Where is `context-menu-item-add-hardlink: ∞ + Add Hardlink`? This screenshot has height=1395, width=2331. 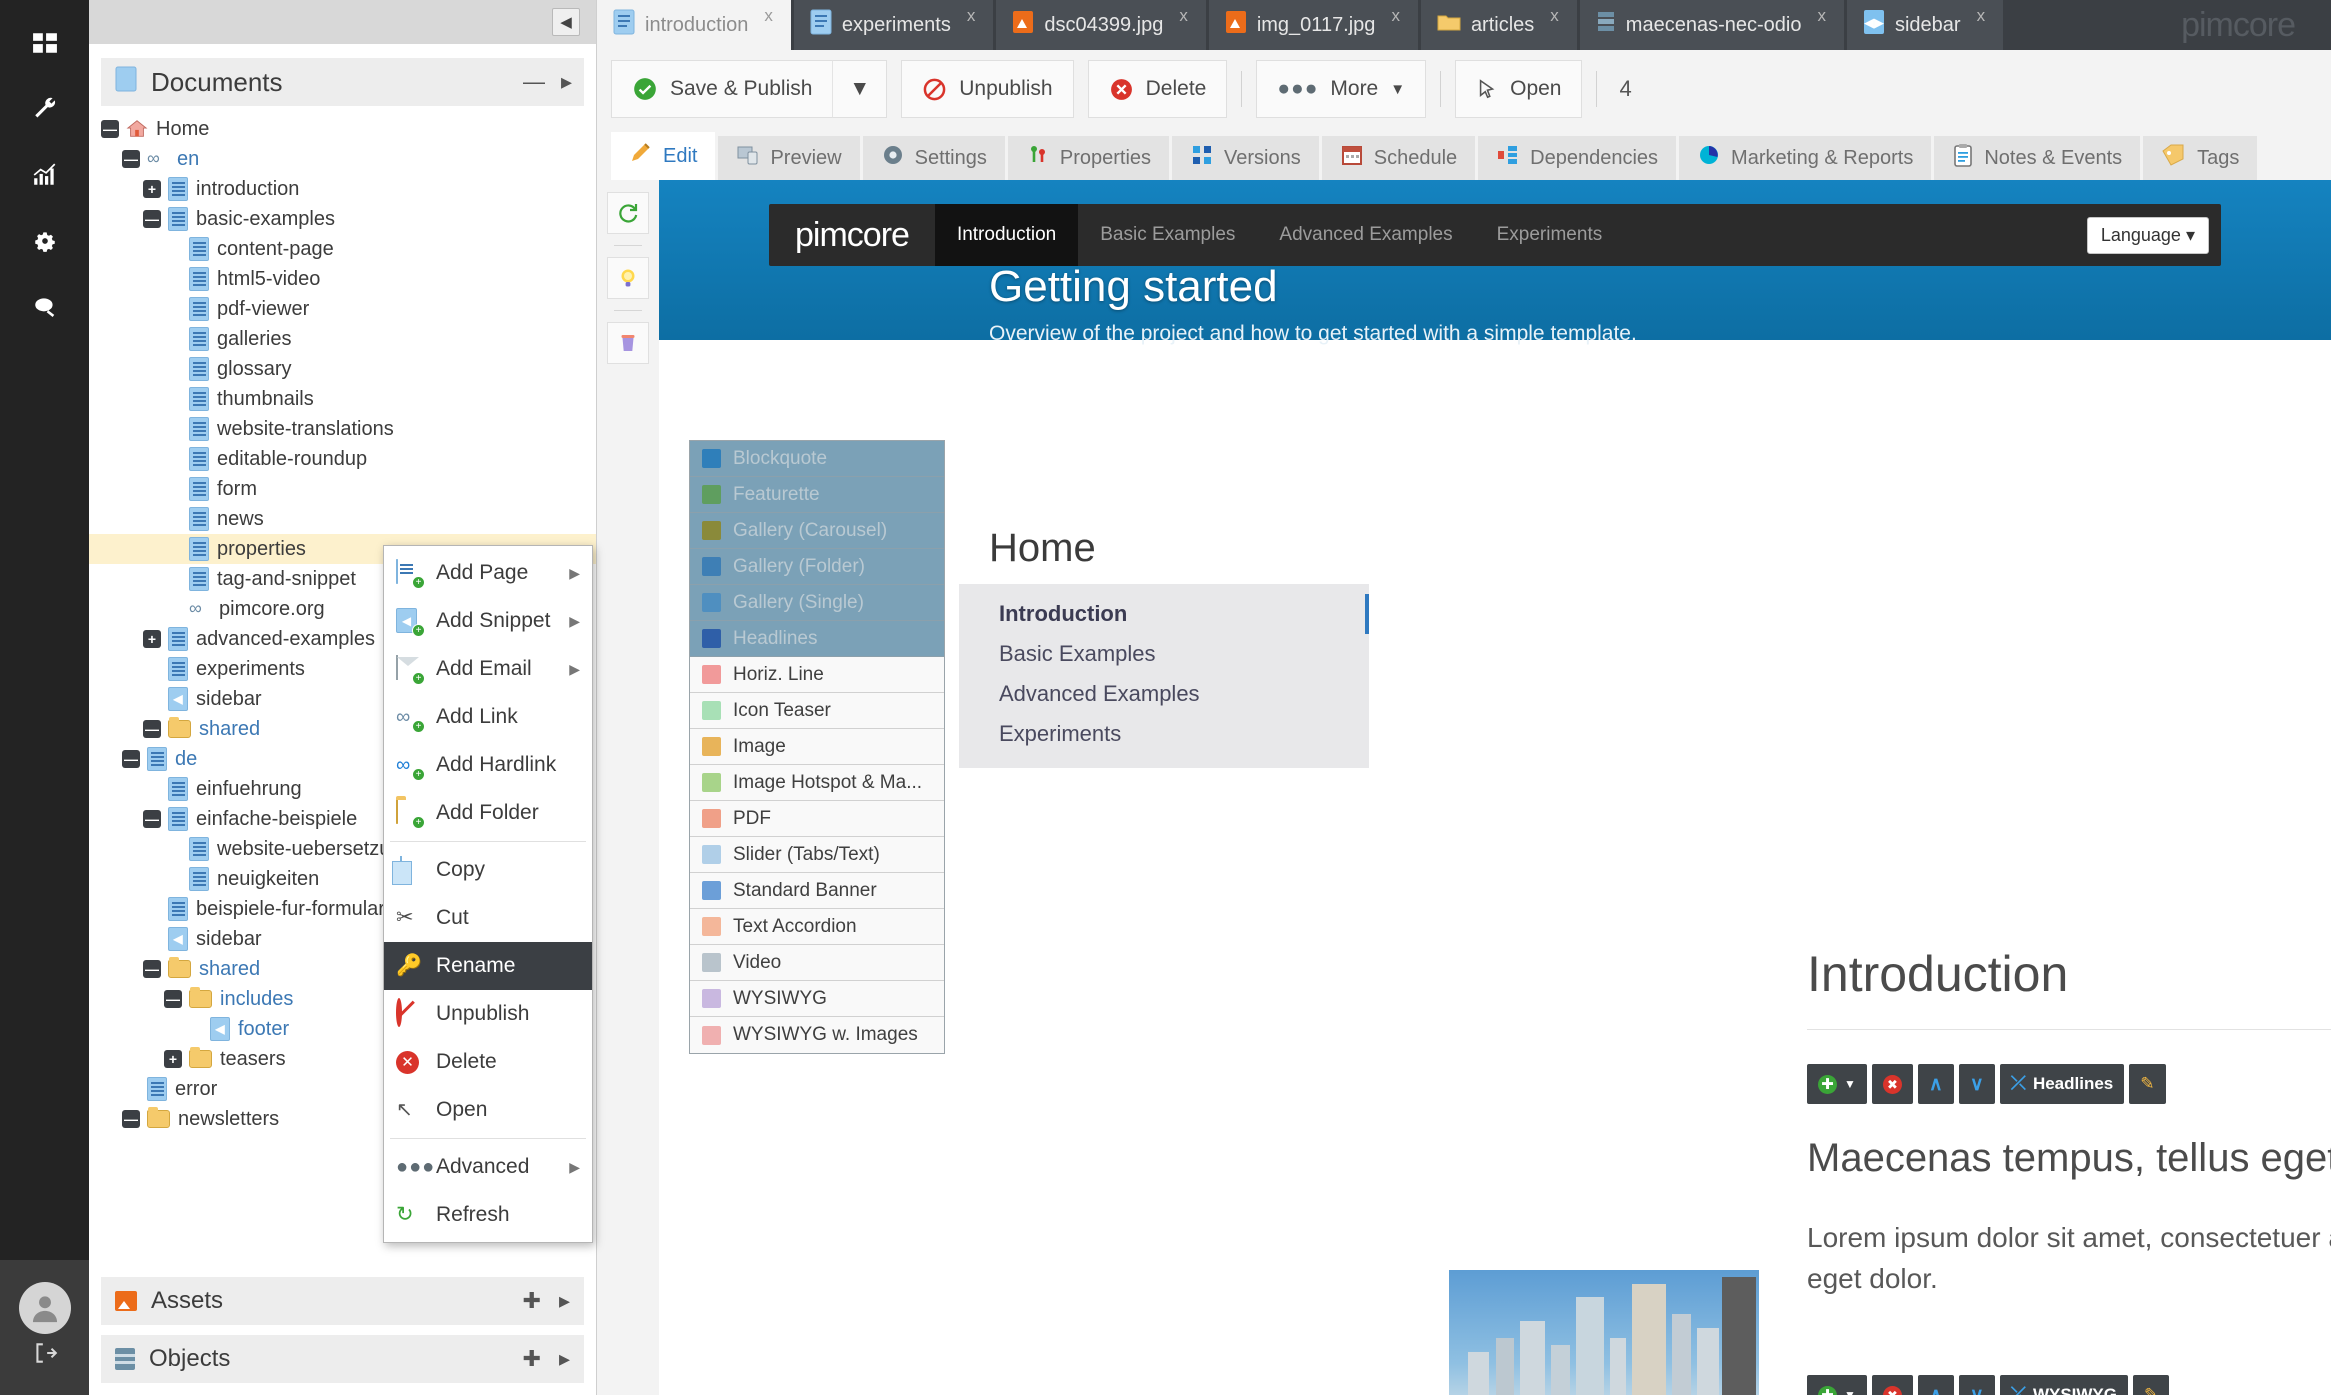 context-menu-item-add-hardlink: ∞ + Add Hardlink is located at coordinates (488, 765).